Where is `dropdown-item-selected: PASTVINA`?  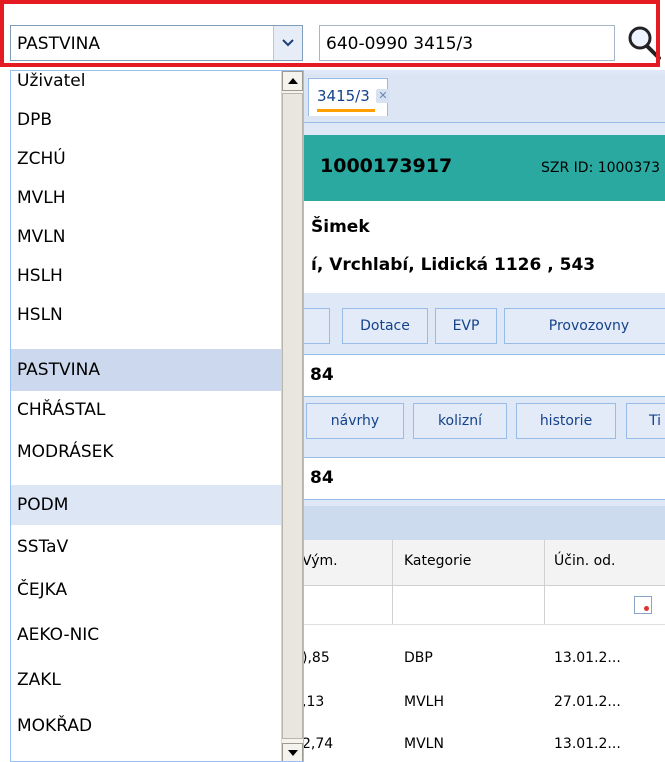
dropdown-item-selected: PASTVINA is located at coordinates (146, 370).